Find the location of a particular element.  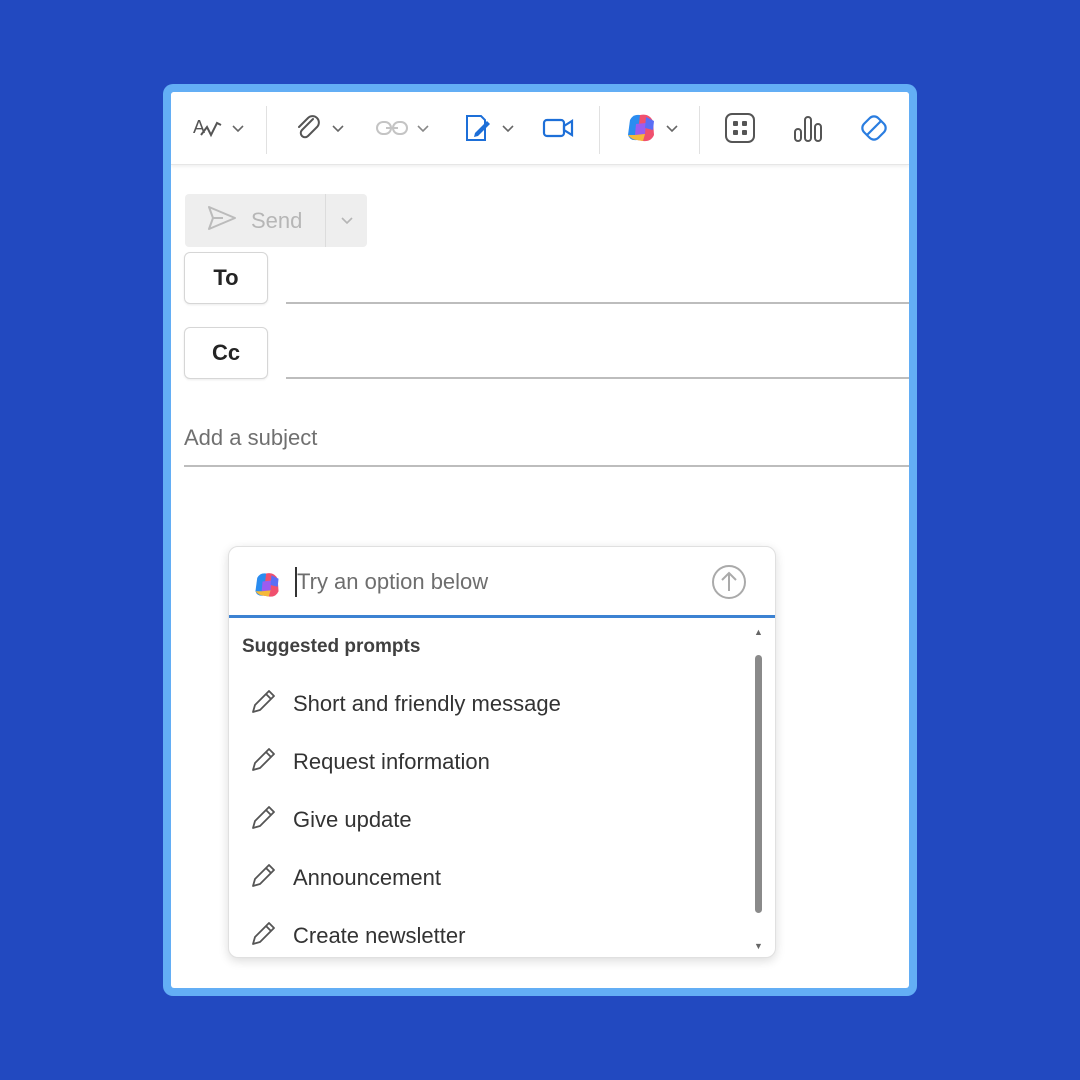

prompt-item: Short and friendly message is located at coordinates (404, 704).